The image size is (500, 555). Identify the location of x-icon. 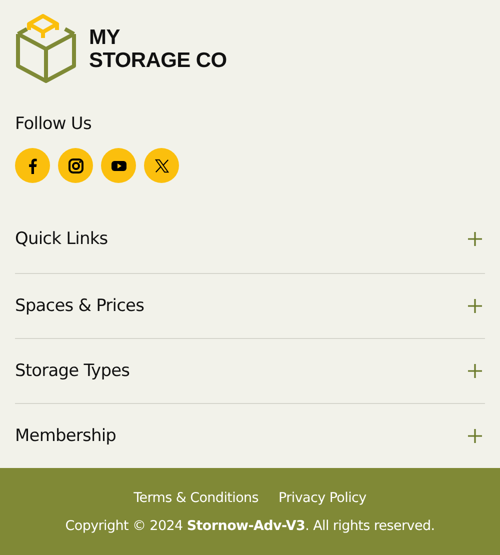
(161, 165).